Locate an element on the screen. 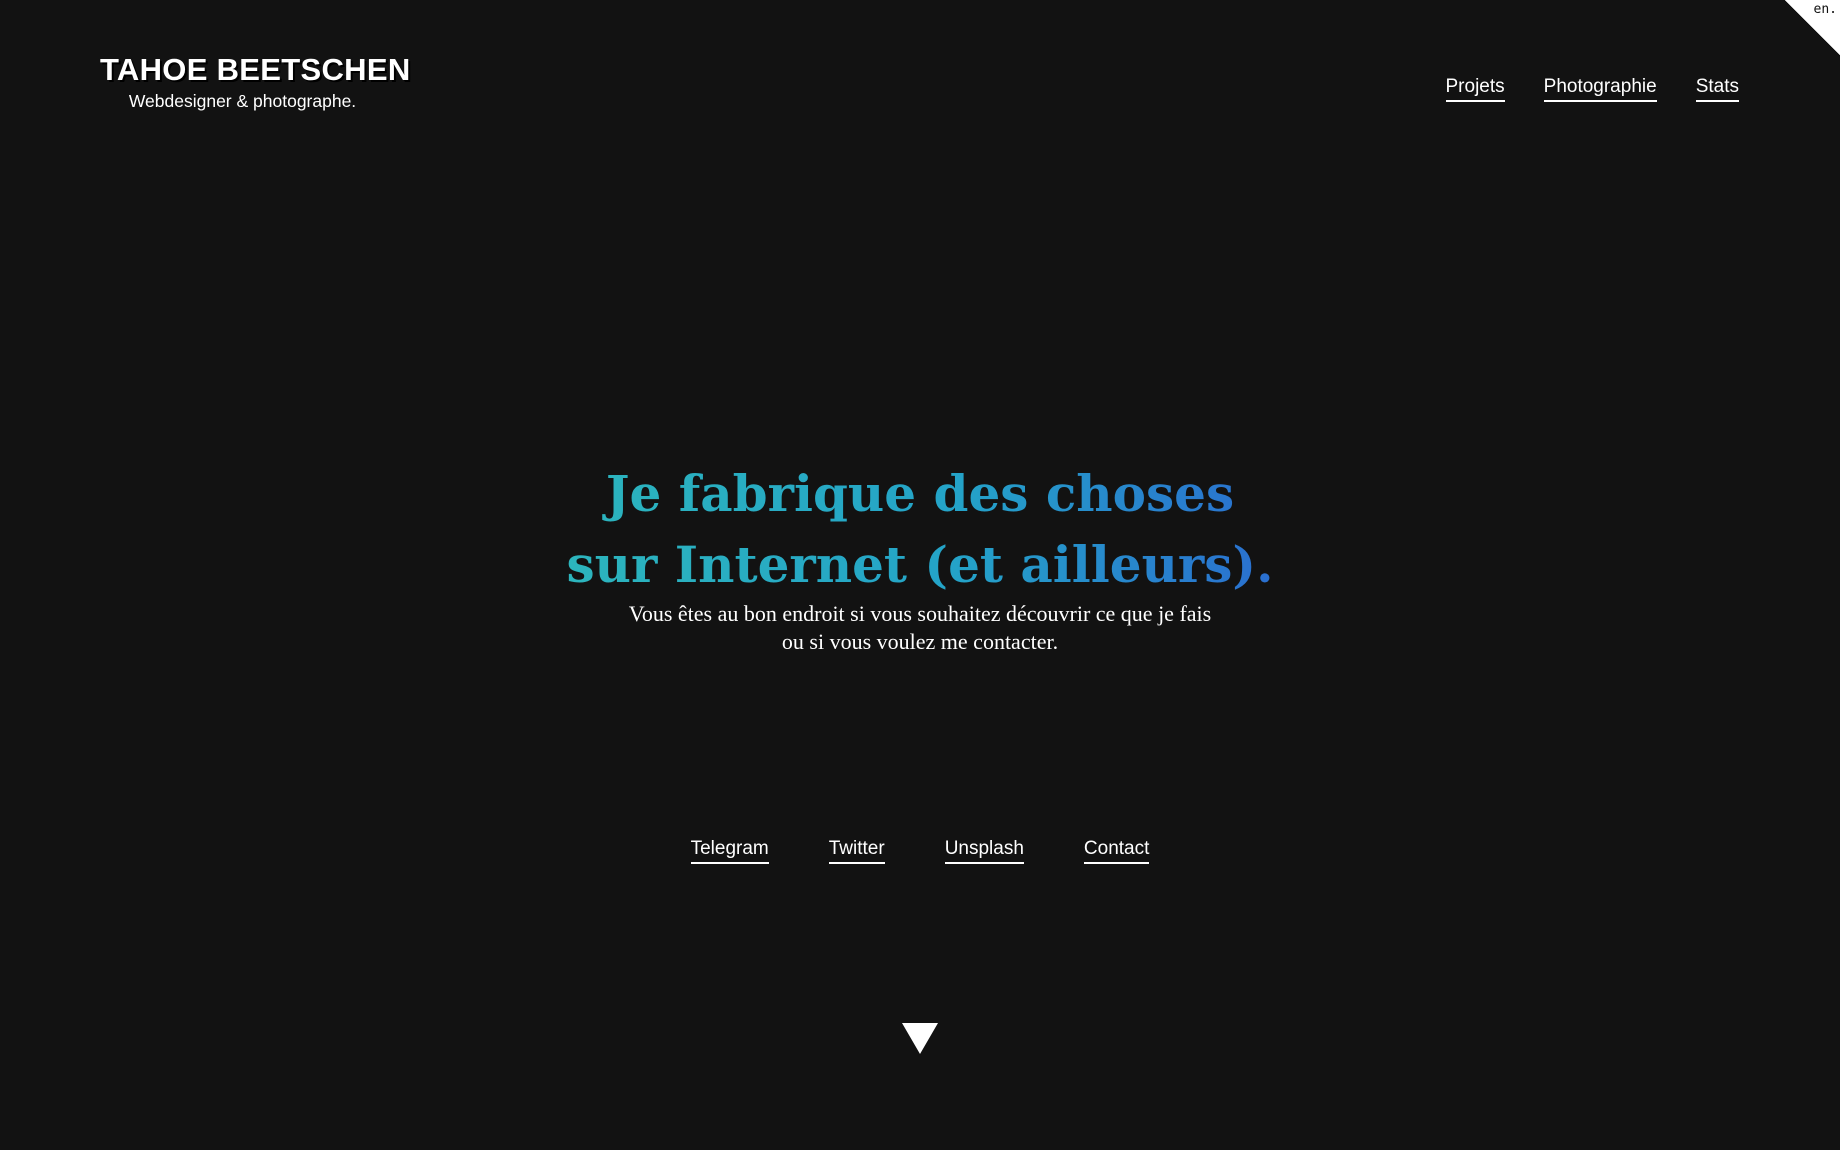 The width and height of the screenshot is (1840, 1150). nav-link-stats: Stats is located at coordinates (1717, 89).